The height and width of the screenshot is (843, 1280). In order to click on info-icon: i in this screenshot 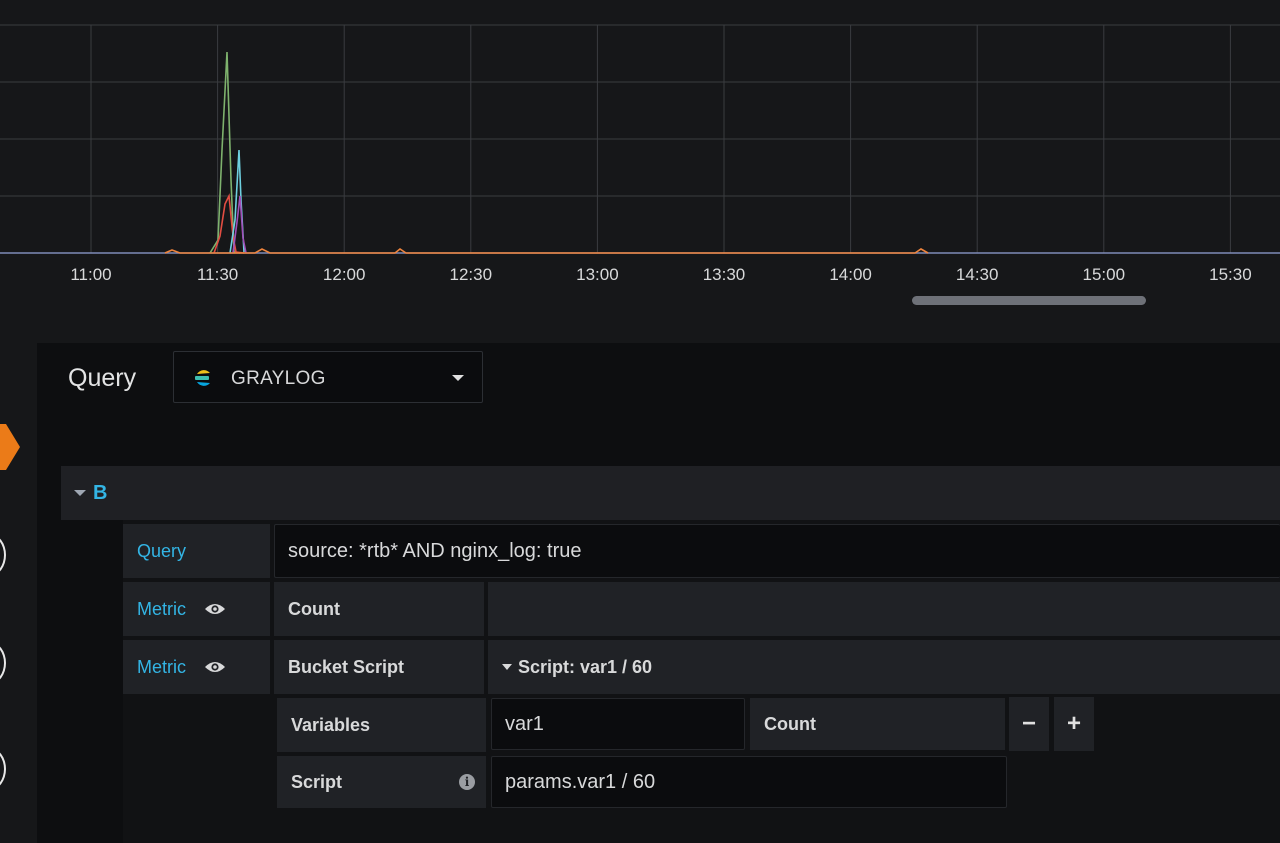, I will do `click(467, 782)`.